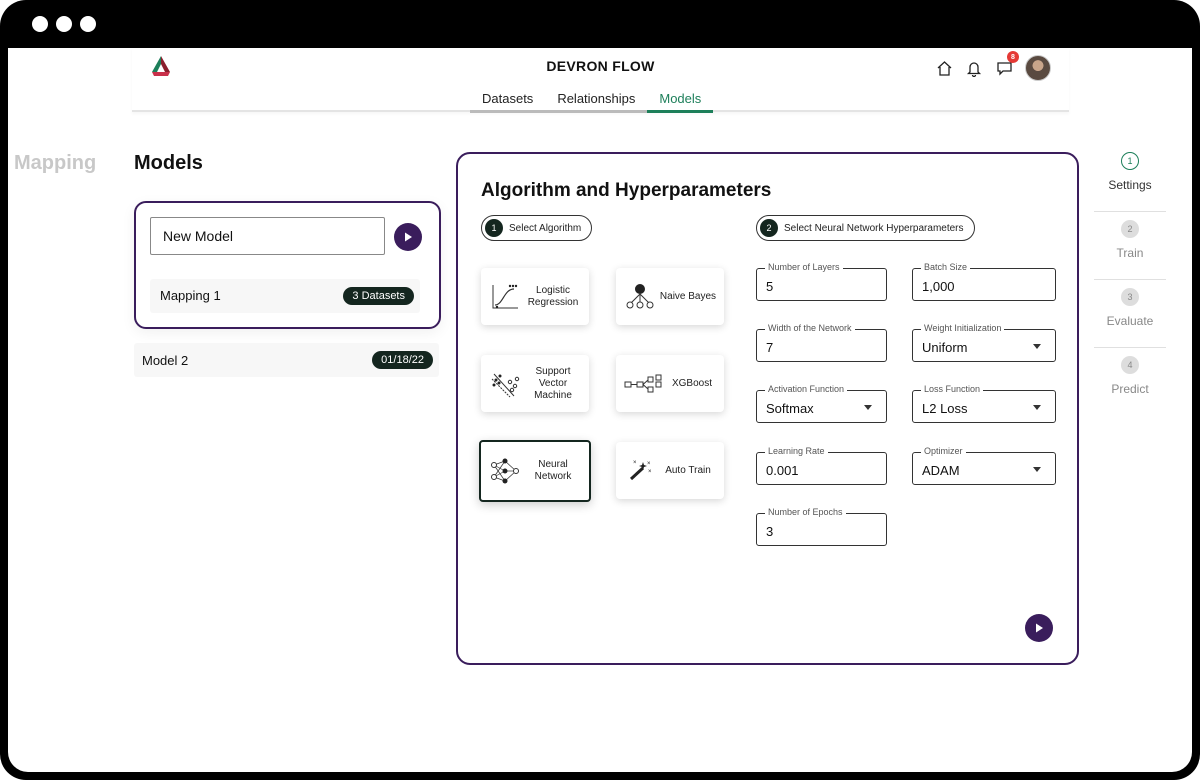 Image resolution: width=1200 pixels, height=780 pixels. What do you see at coordinates (770, 347) in the screenshot?
I see `field-value: 7` at bounding box center [770, 347].